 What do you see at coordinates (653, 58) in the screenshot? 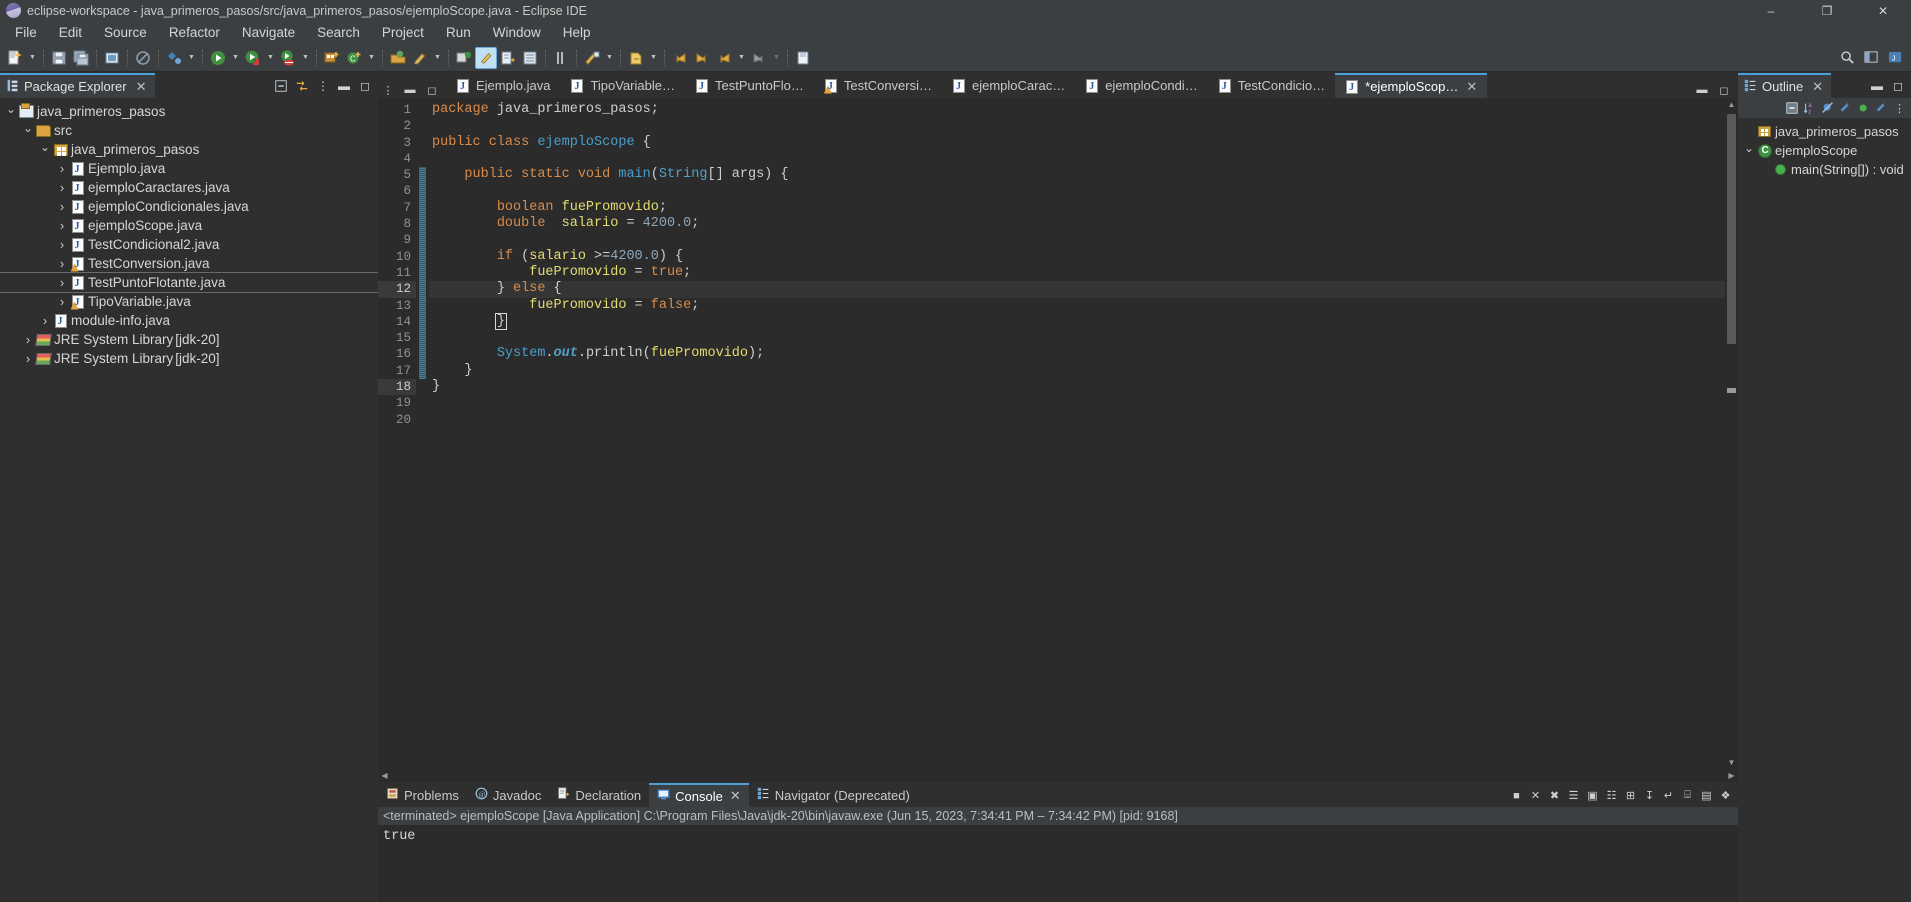
I see `next-edit-dropdown-arrow: ▼` at bounding box center [653, 58].